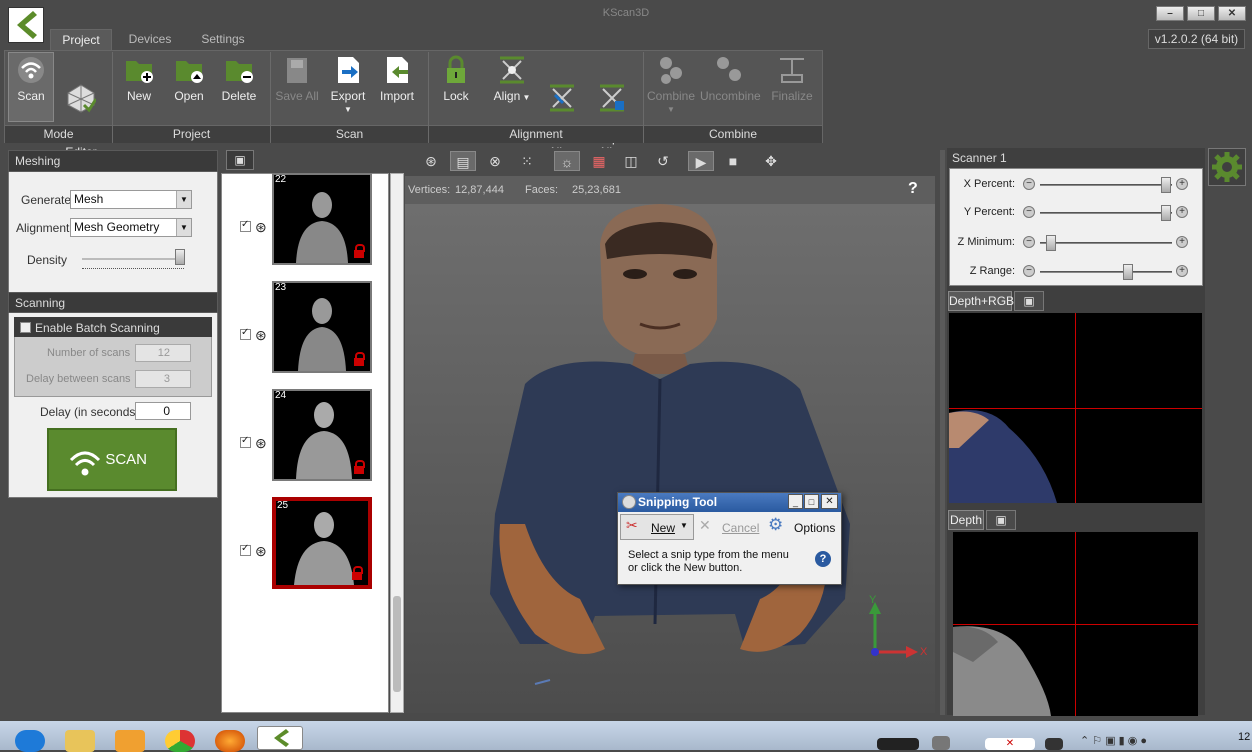 The width and height of the screenshot is (1252, 752). I want to click on tab-depth-rgb: Depth+RGB, so click(981, 301).